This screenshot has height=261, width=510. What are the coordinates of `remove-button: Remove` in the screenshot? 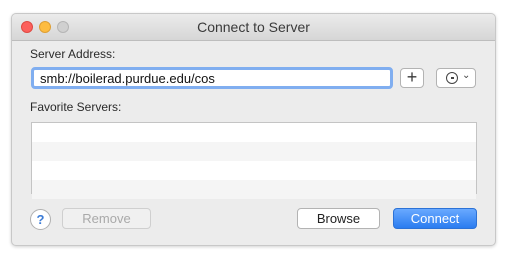 It's located at (106, 218).